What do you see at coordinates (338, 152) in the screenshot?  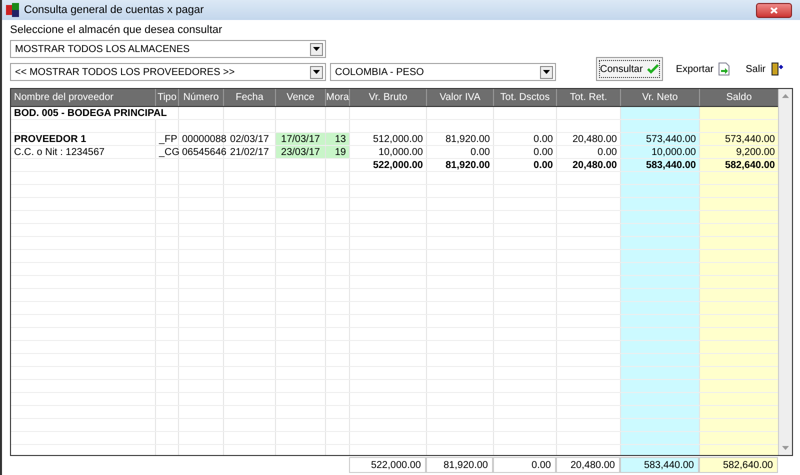 I see `table-cell: 19` at bounding box center [338, 152].